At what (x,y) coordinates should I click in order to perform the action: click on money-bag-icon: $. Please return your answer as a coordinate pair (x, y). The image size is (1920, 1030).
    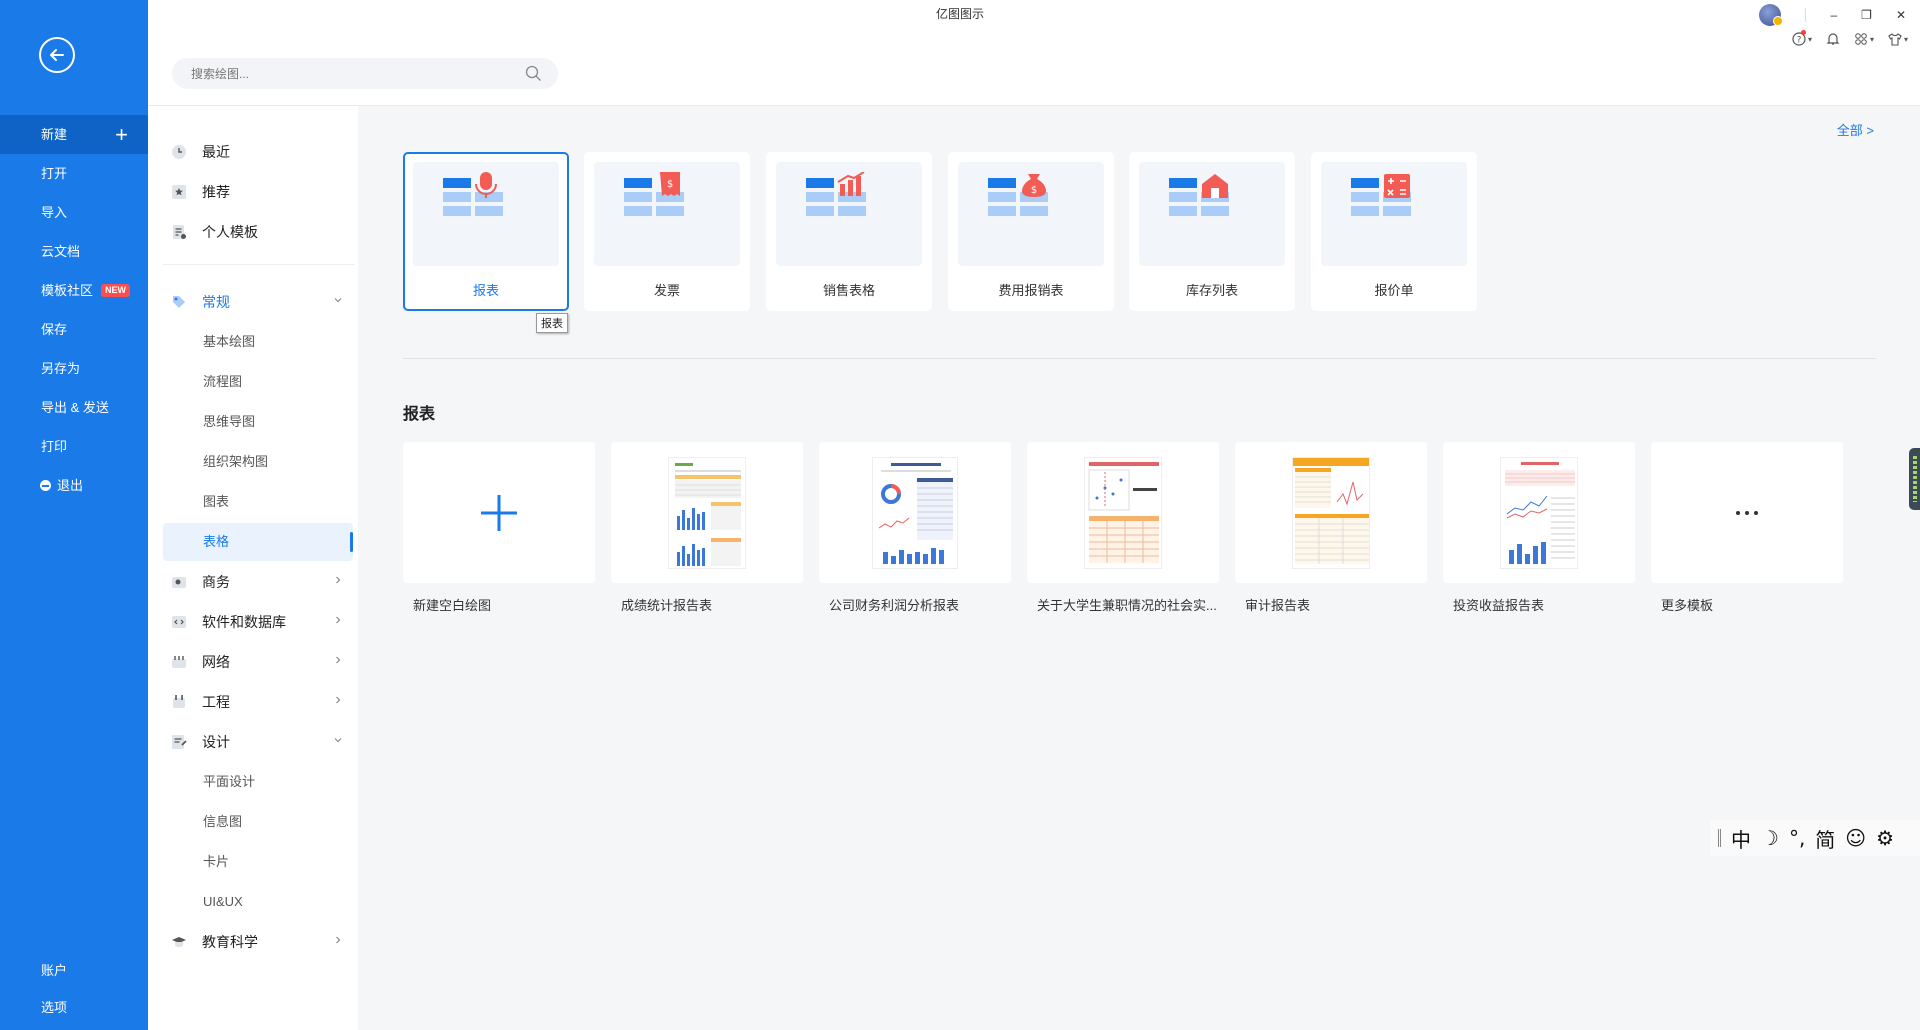
    Looking at the image, I should click on (1018, 195).